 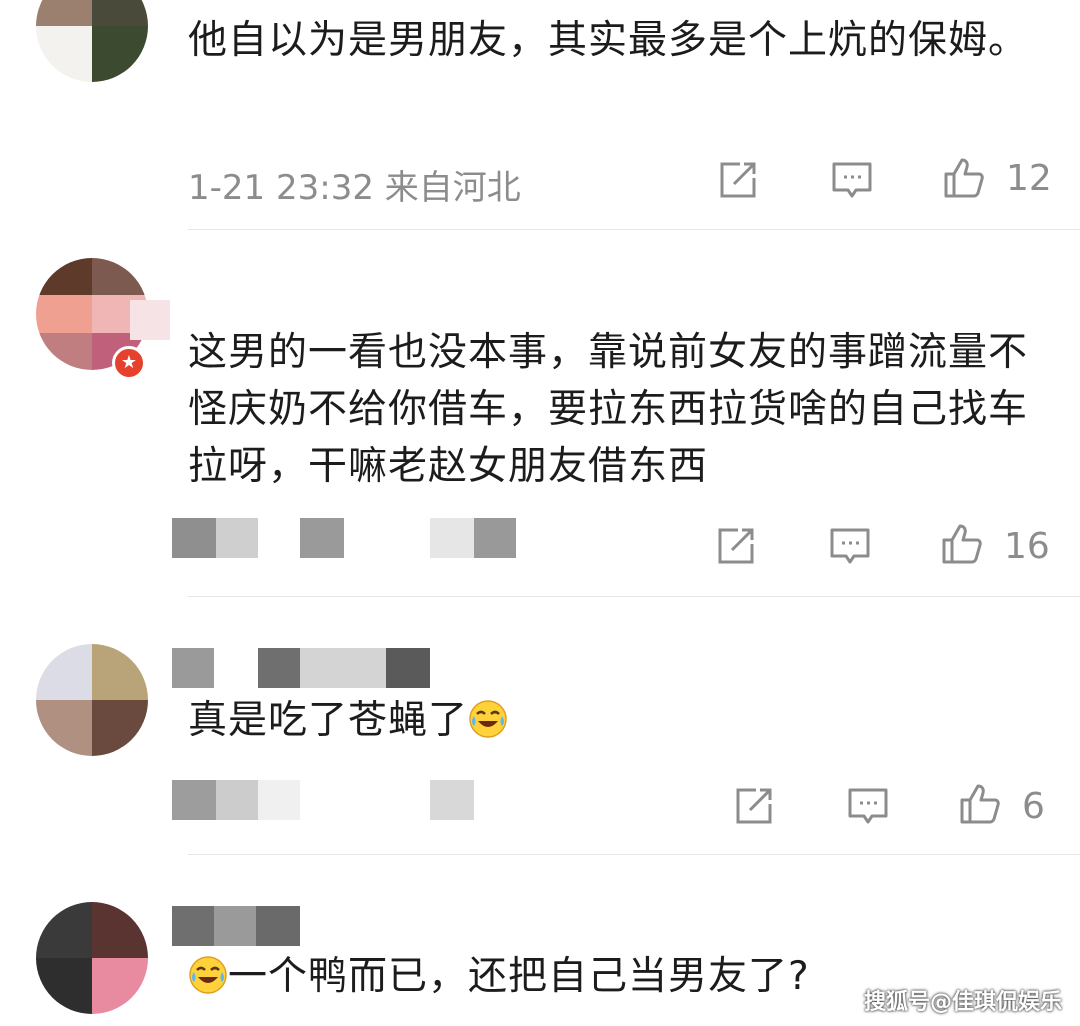 What do you see at coordinates (1027, 546) in the screenshot?
I see `like-count: 16` at bounding box center [1027, 546].